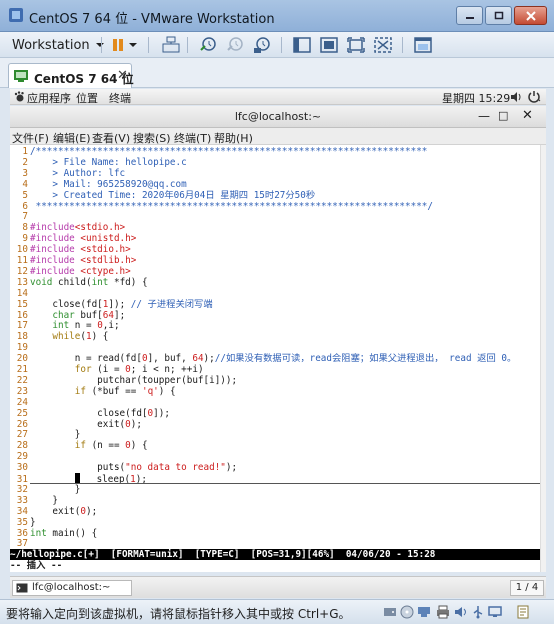 This screenshot has height=624, width=554. I want to click on line-number: 8, so click(25, 228).